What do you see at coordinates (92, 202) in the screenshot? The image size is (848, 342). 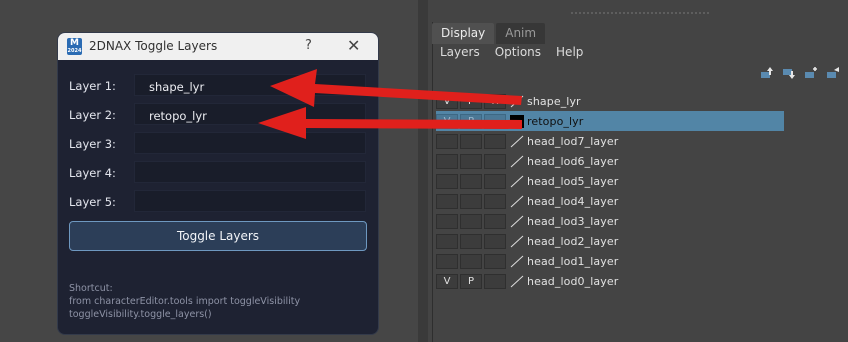 I see `layer-5-label: Layer 5:` at bounding box center [92, 202].